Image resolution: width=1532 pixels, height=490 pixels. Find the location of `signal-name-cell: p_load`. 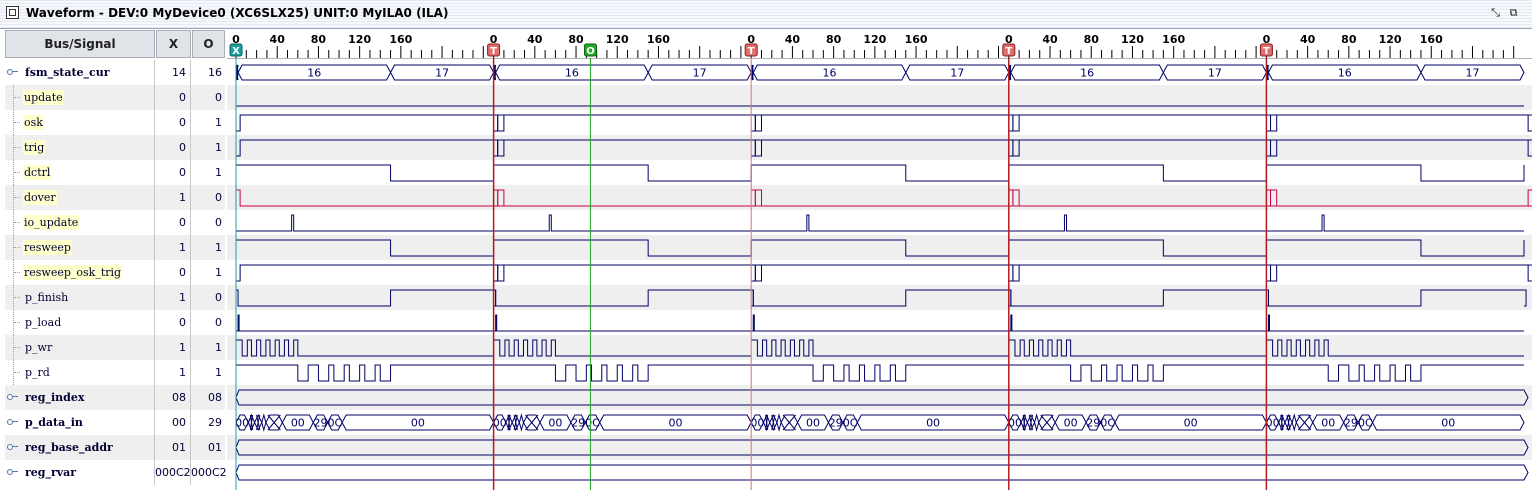

signal-name-cell: p_load is located at coordinates (80, 322).